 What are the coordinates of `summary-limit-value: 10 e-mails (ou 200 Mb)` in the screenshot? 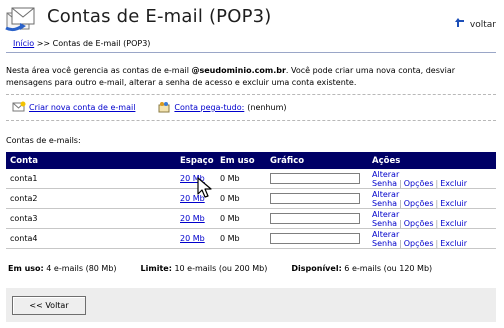 It's located at (219, 268).